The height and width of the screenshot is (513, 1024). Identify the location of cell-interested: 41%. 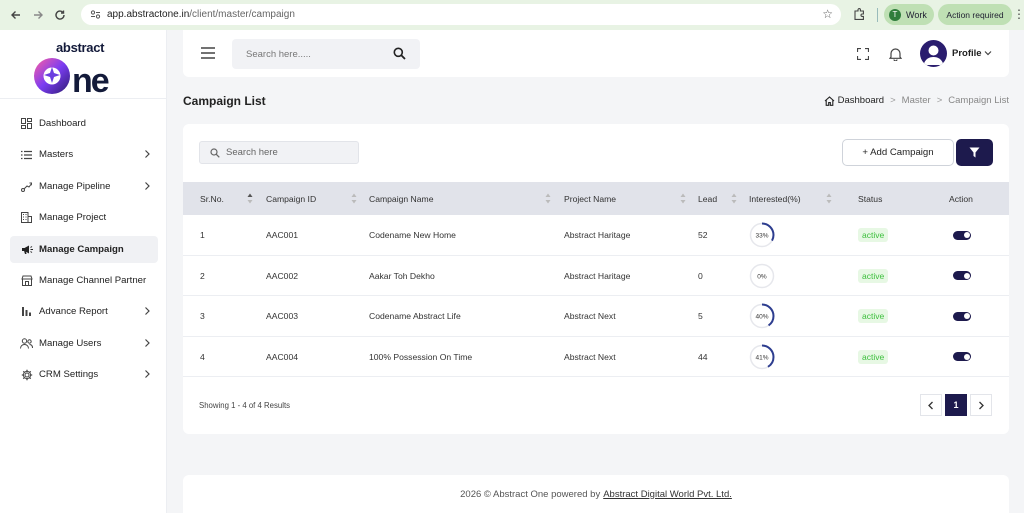
(762, 357).